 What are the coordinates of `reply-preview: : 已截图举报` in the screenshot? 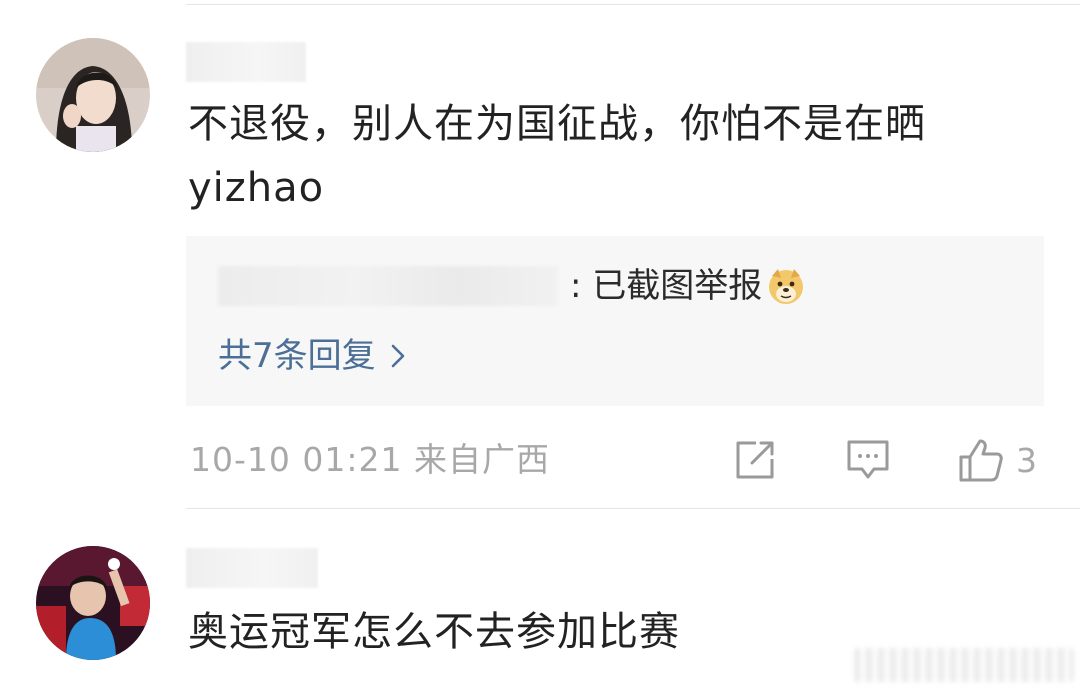 It's located at (688, 286).